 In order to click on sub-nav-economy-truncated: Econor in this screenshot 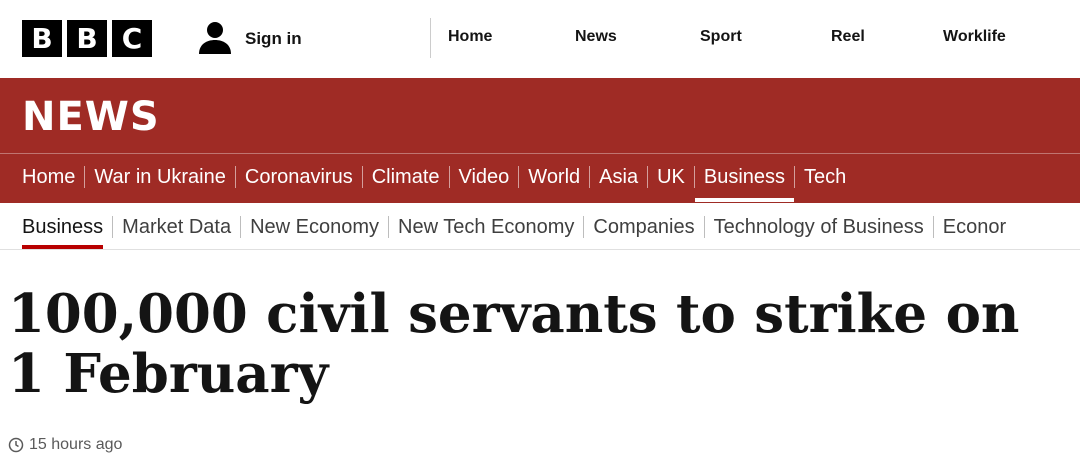, I will do `click(974, 227)`.